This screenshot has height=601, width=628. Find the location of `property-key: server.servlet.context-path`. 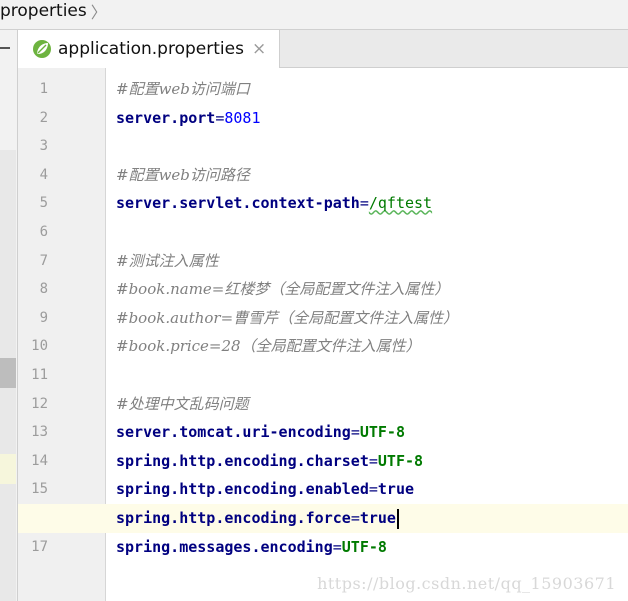

property-key: server.servlet.context-path is located at coordinates (238, 203).